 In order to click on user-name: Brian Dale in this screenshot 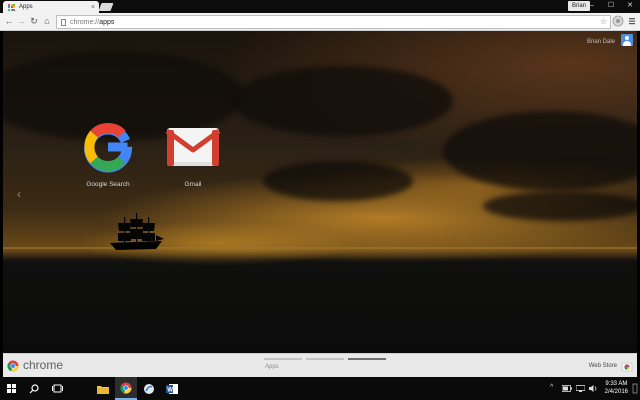, I will do `click(601, 42)`.